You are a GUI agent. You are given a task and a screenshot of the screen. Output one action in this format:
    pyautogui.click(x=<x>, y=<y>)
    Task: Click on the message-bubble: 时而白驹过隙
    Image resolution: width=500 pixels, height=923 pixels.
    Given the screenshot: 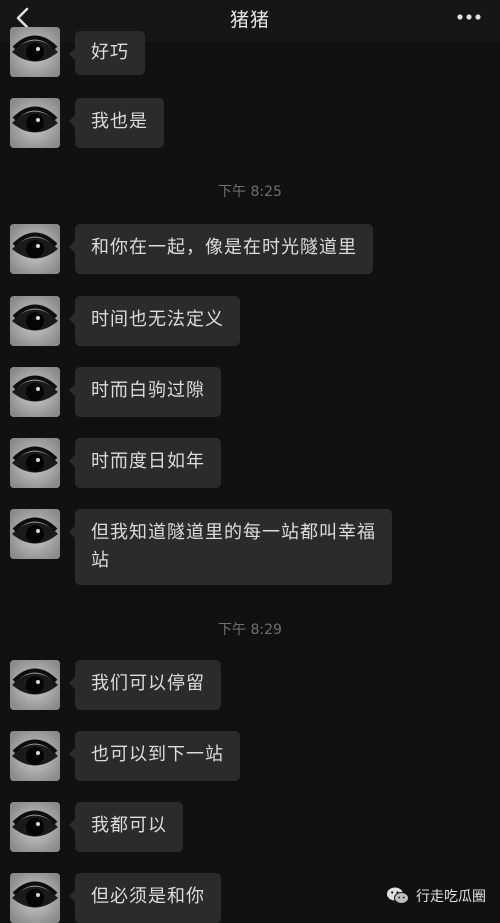 What is the action you would take?
    pyautogui.click(x=145, y=392)
    